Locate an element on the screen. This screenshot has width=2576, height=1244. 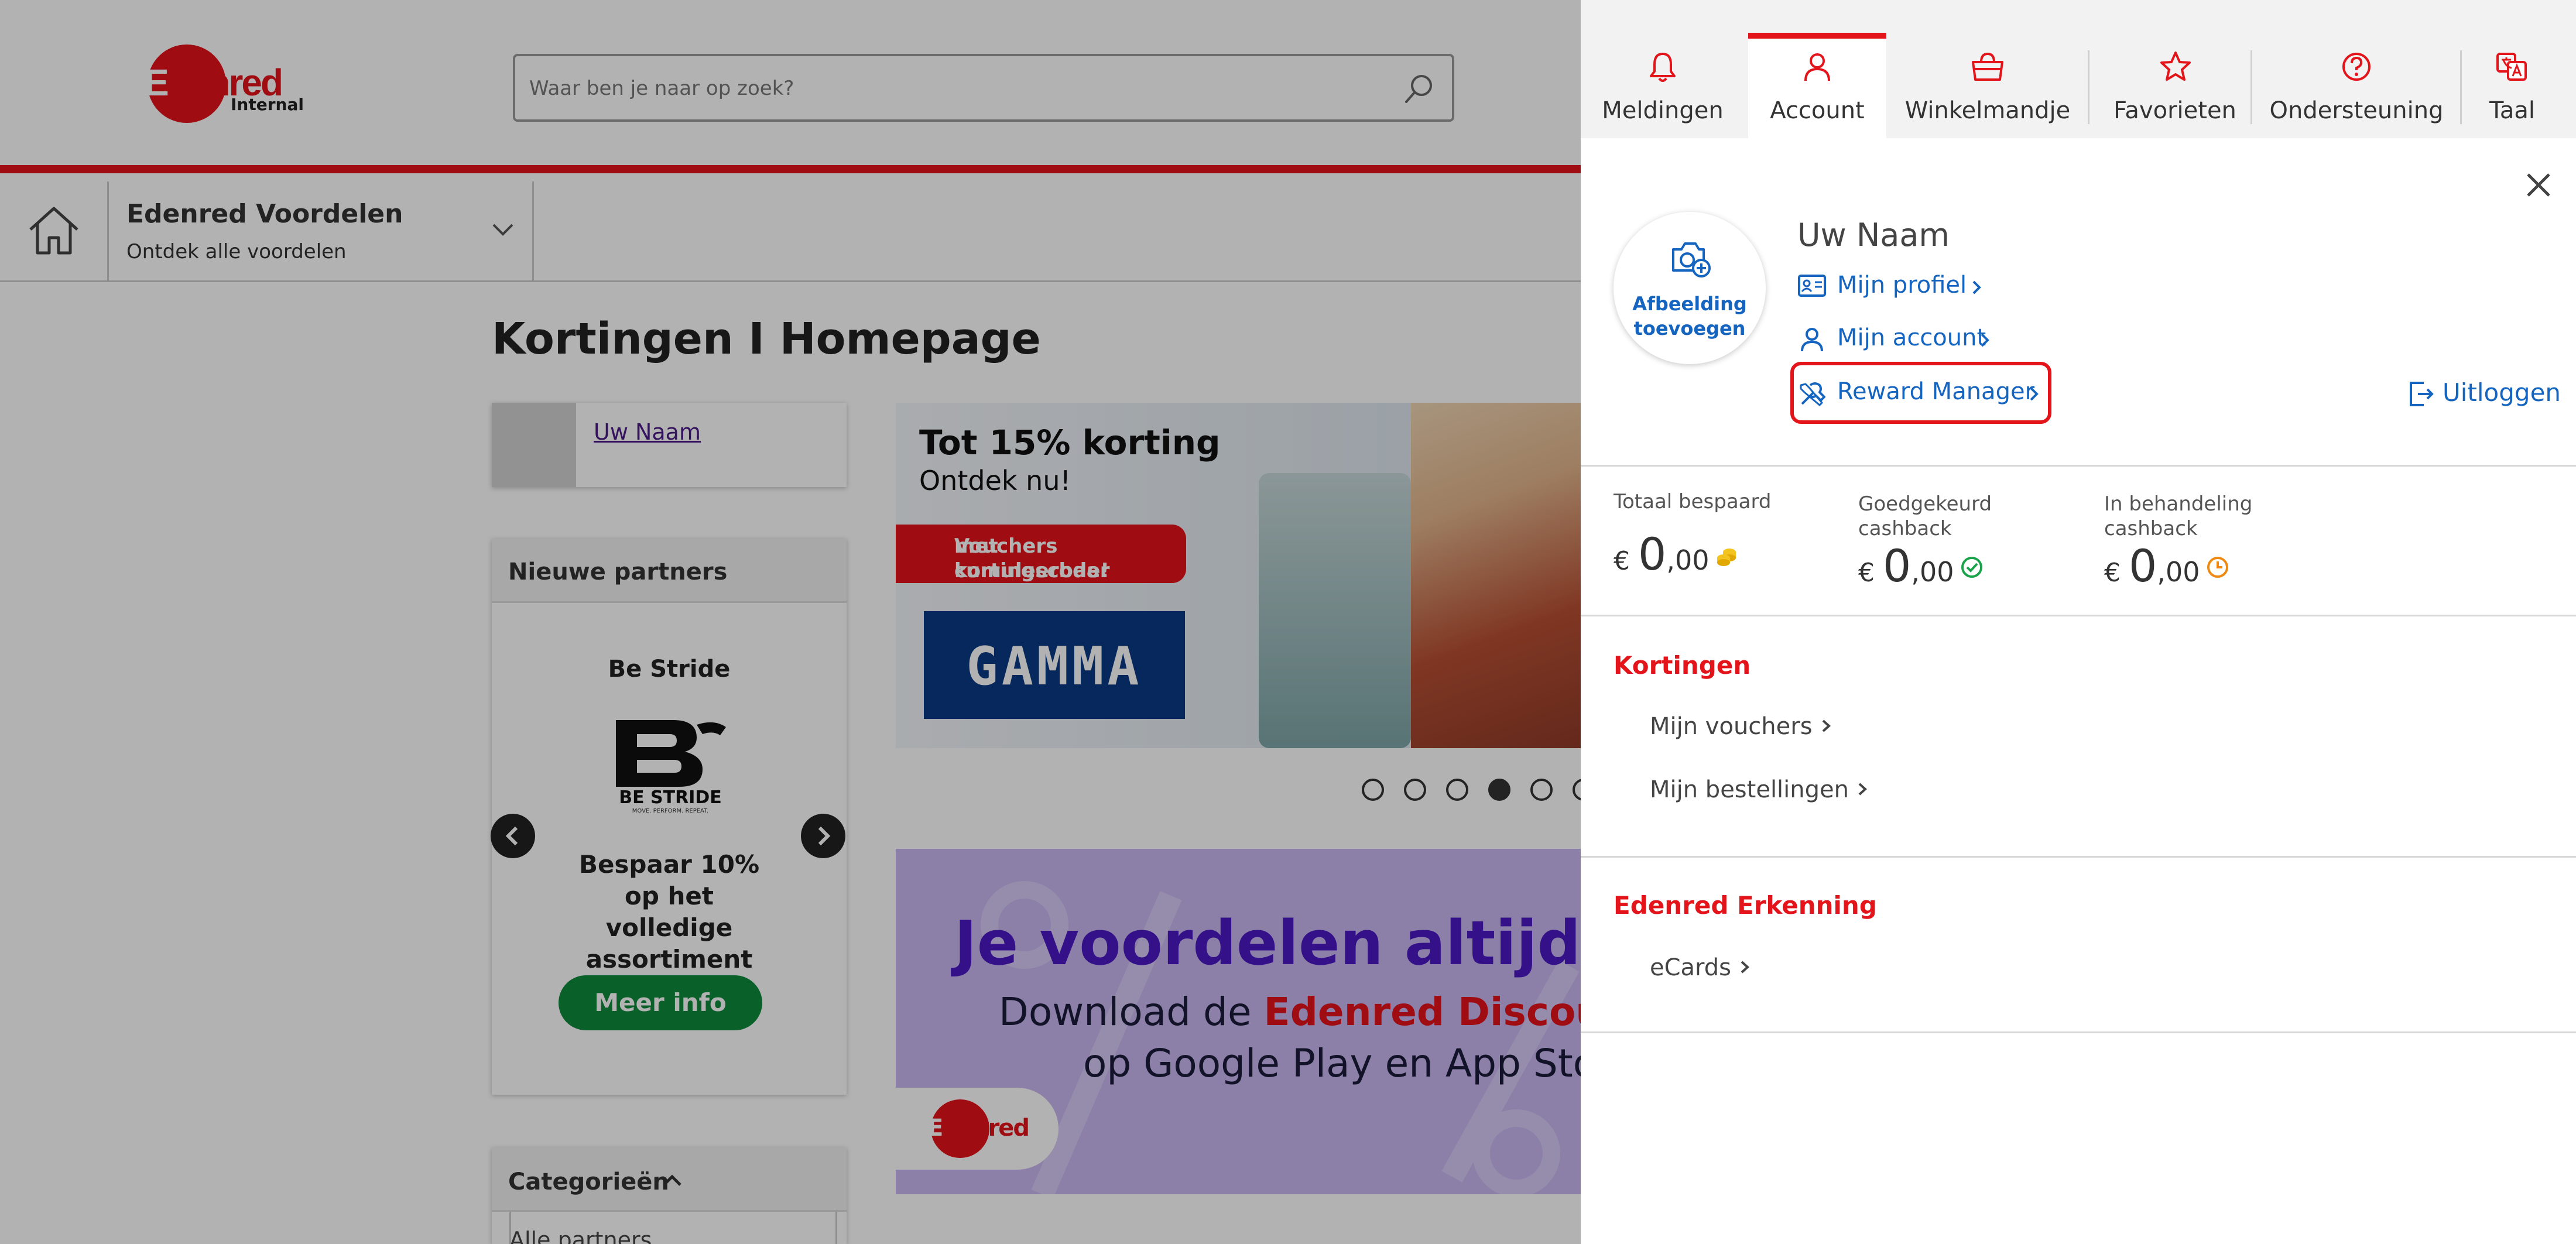
logout-label: Uitloggen is located at coordinates (2502, 392).